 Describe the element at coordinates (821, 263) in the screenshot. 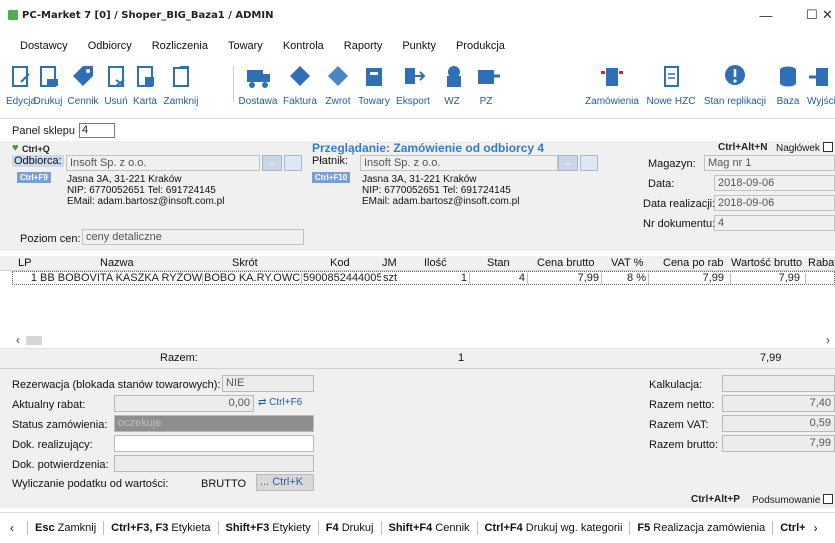

I see `column-rabat: Rabat` at that location.